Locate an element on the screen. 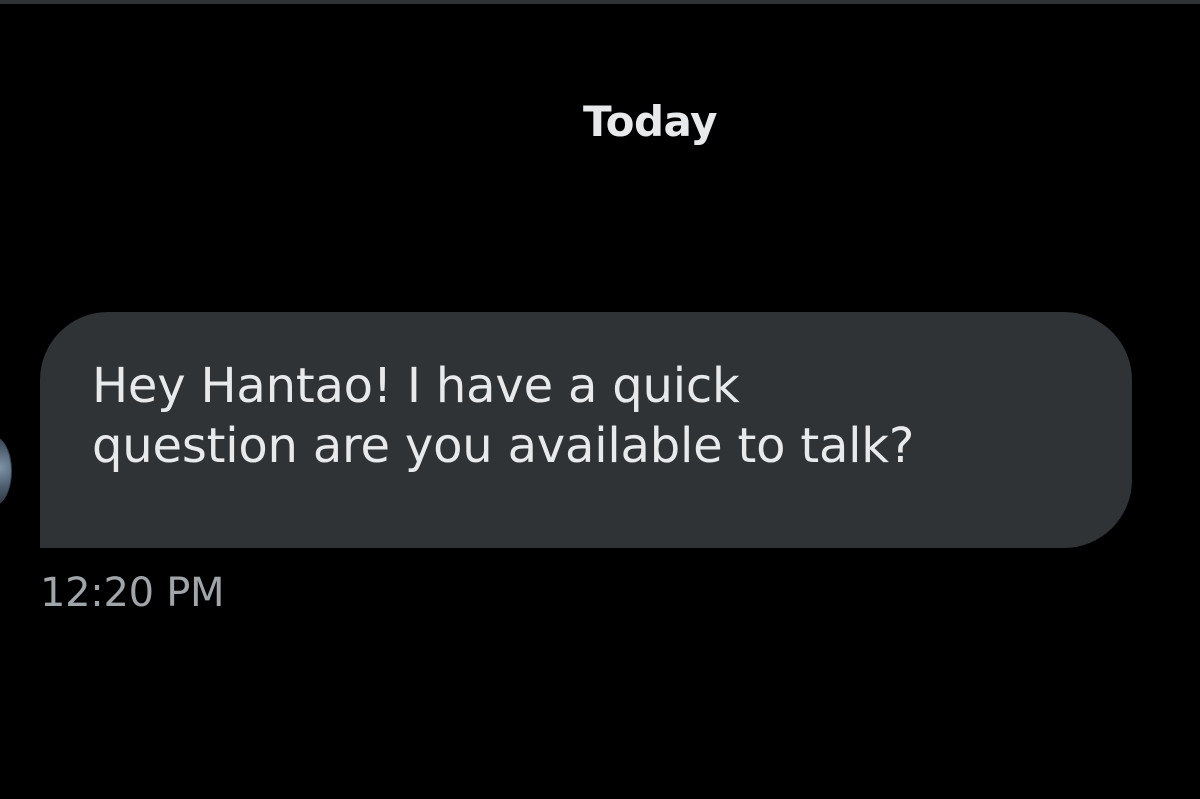 The image size is (1200, 799). top-divider is located at coordinates (600, 2).